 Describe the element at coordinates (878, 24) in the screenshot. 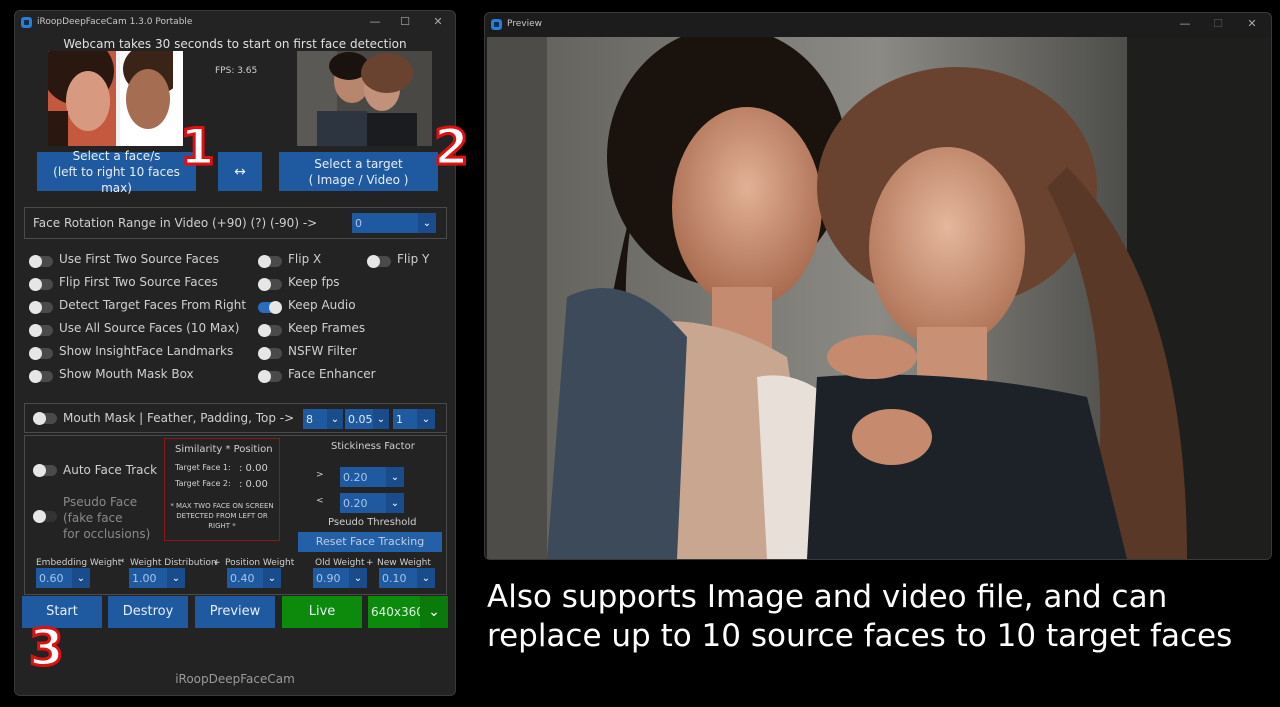

I see `preview-title-bar: Preview — ☐ ✕` at that location.